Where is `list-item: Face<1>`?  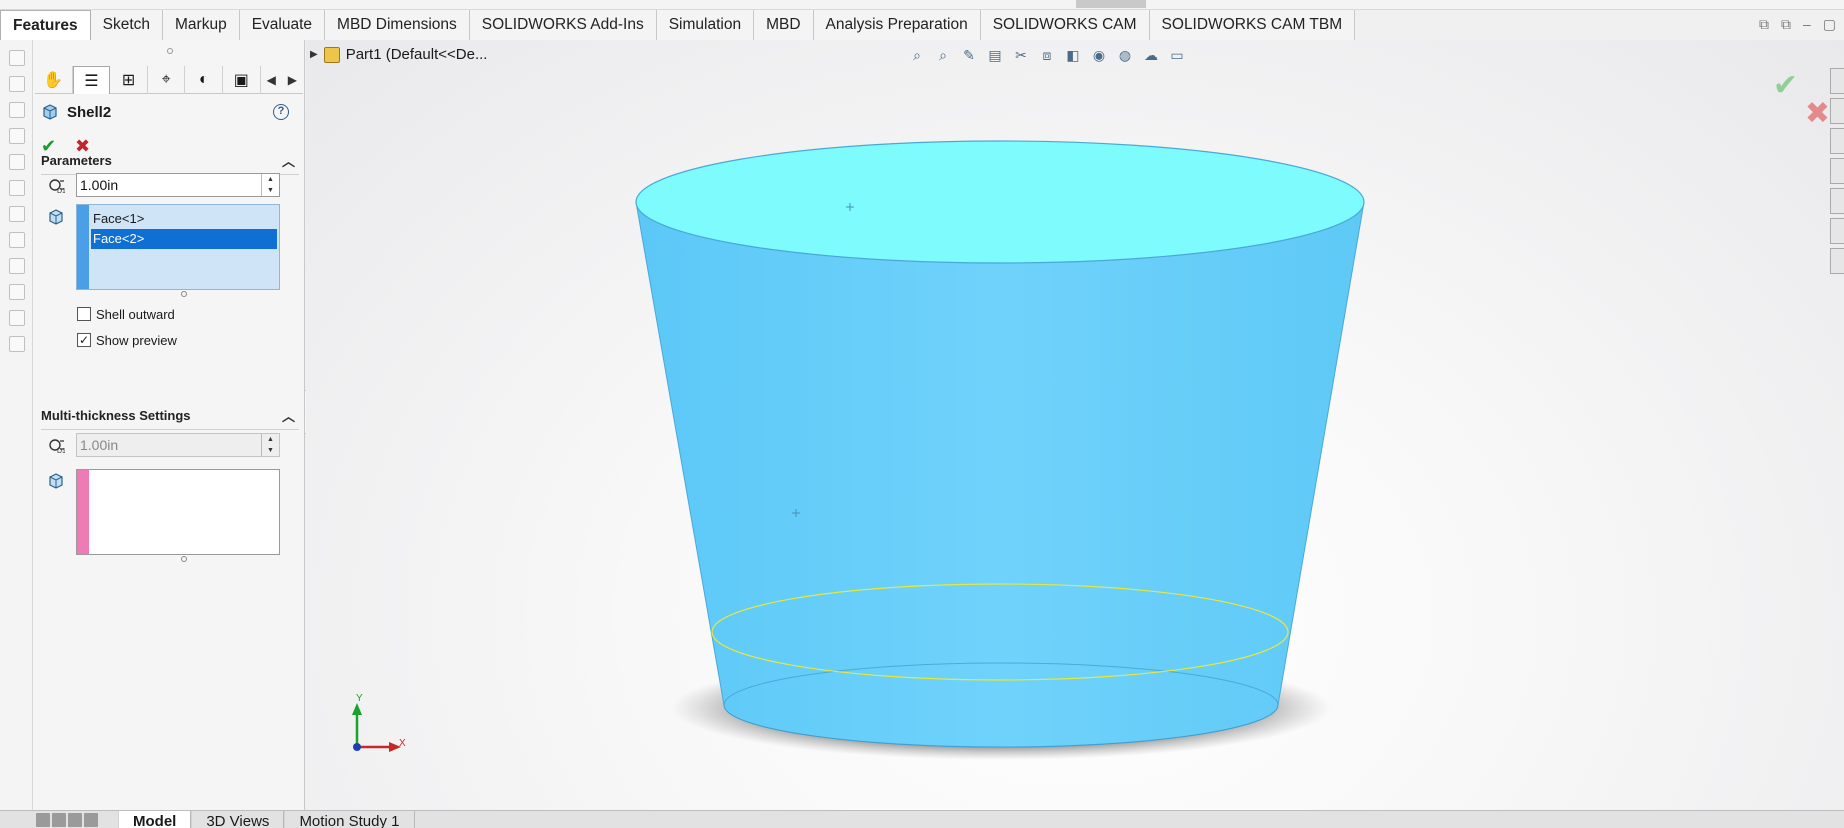
list-item: Face<1> is located at coordinates (184, 219).